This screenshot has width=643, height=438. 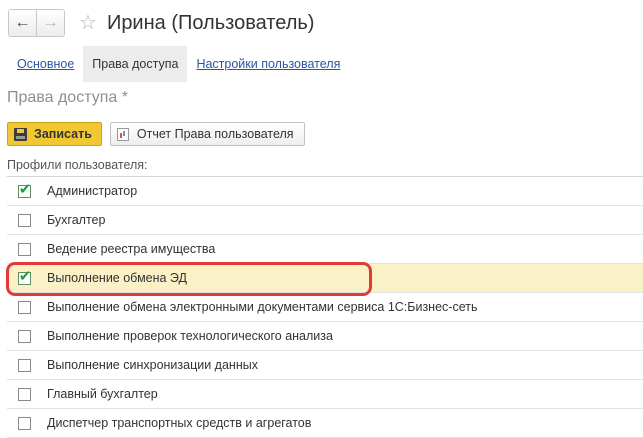 What do you see at coordinates (77, 165) in the screenshot?
I see `profiles-label: Профили пользователя:` at bounding box center [77, 165].